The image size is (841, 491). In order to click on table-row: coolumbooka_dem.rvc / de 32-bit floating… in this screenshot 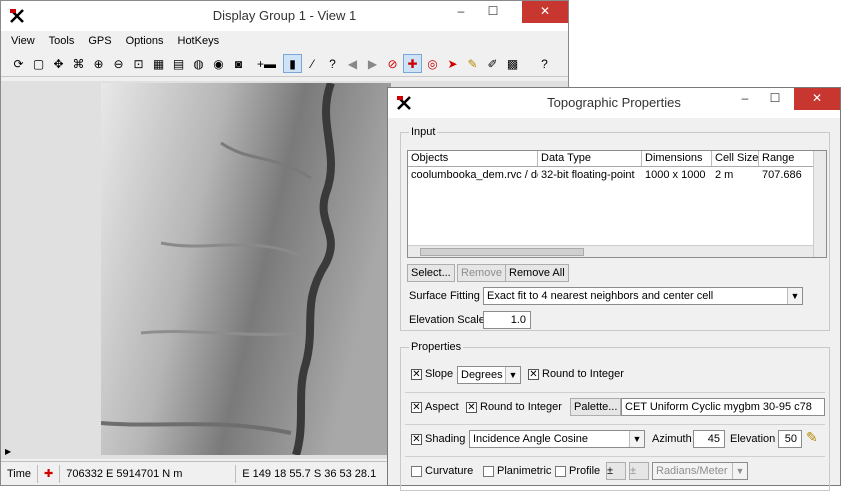, I will do `click(617, 175)`.